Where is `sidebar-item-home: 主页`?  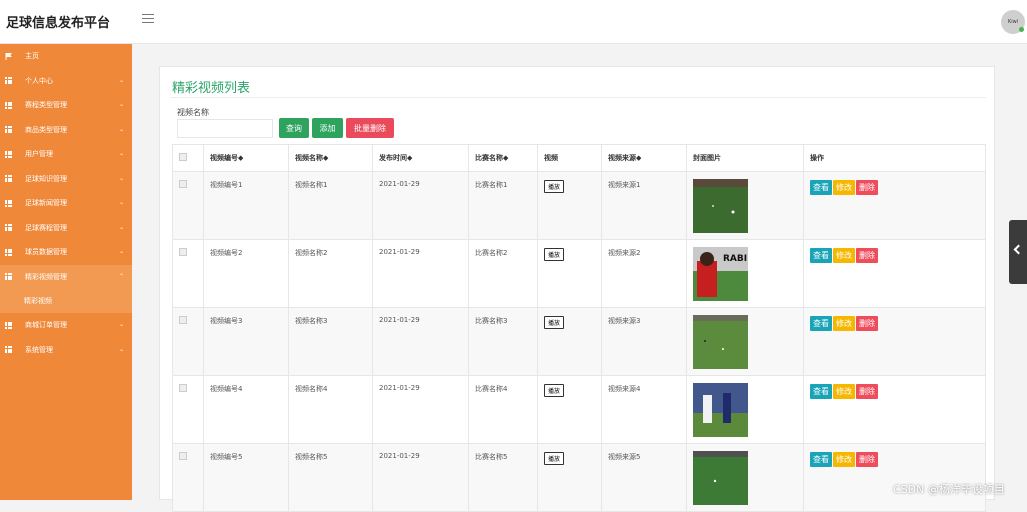 sidebar-item-home: 主页 is located at coordinates (66, 56).